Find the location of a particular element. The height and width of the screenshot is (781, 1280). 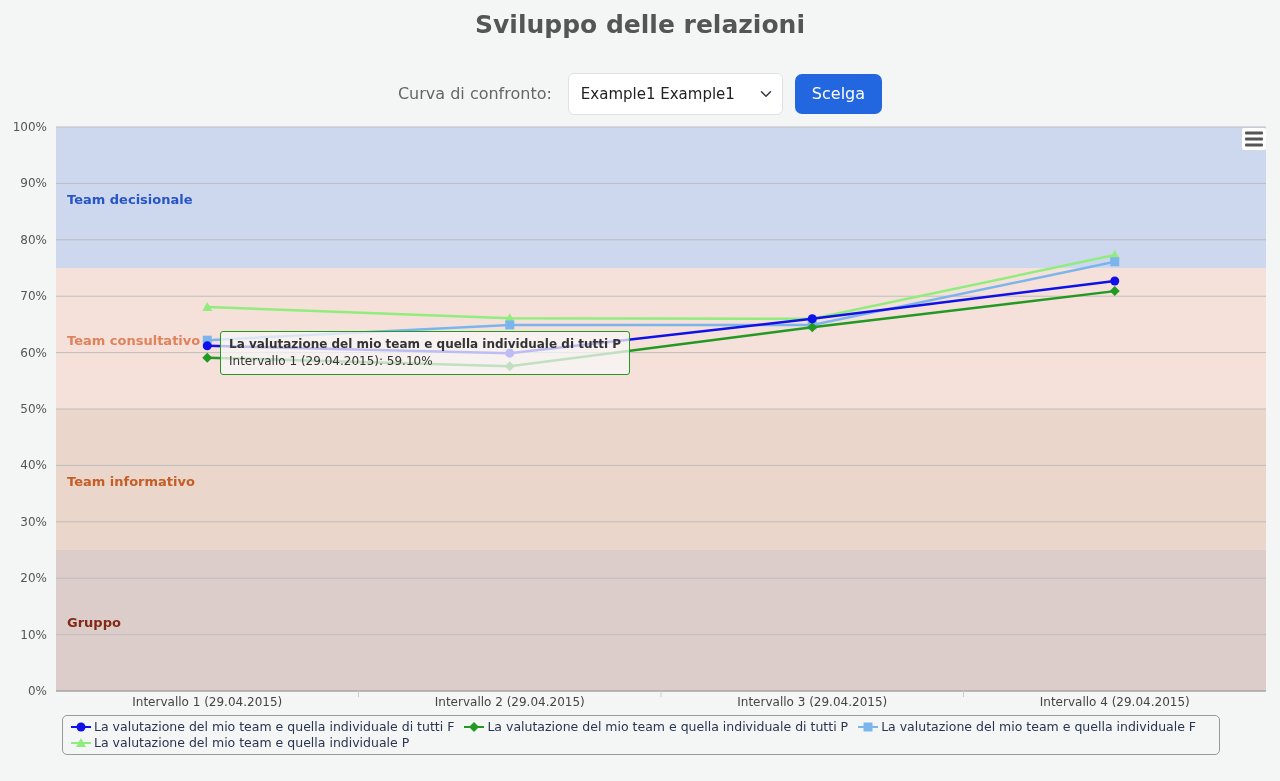

axis-label: 0% is located at coordinates (37, 691).